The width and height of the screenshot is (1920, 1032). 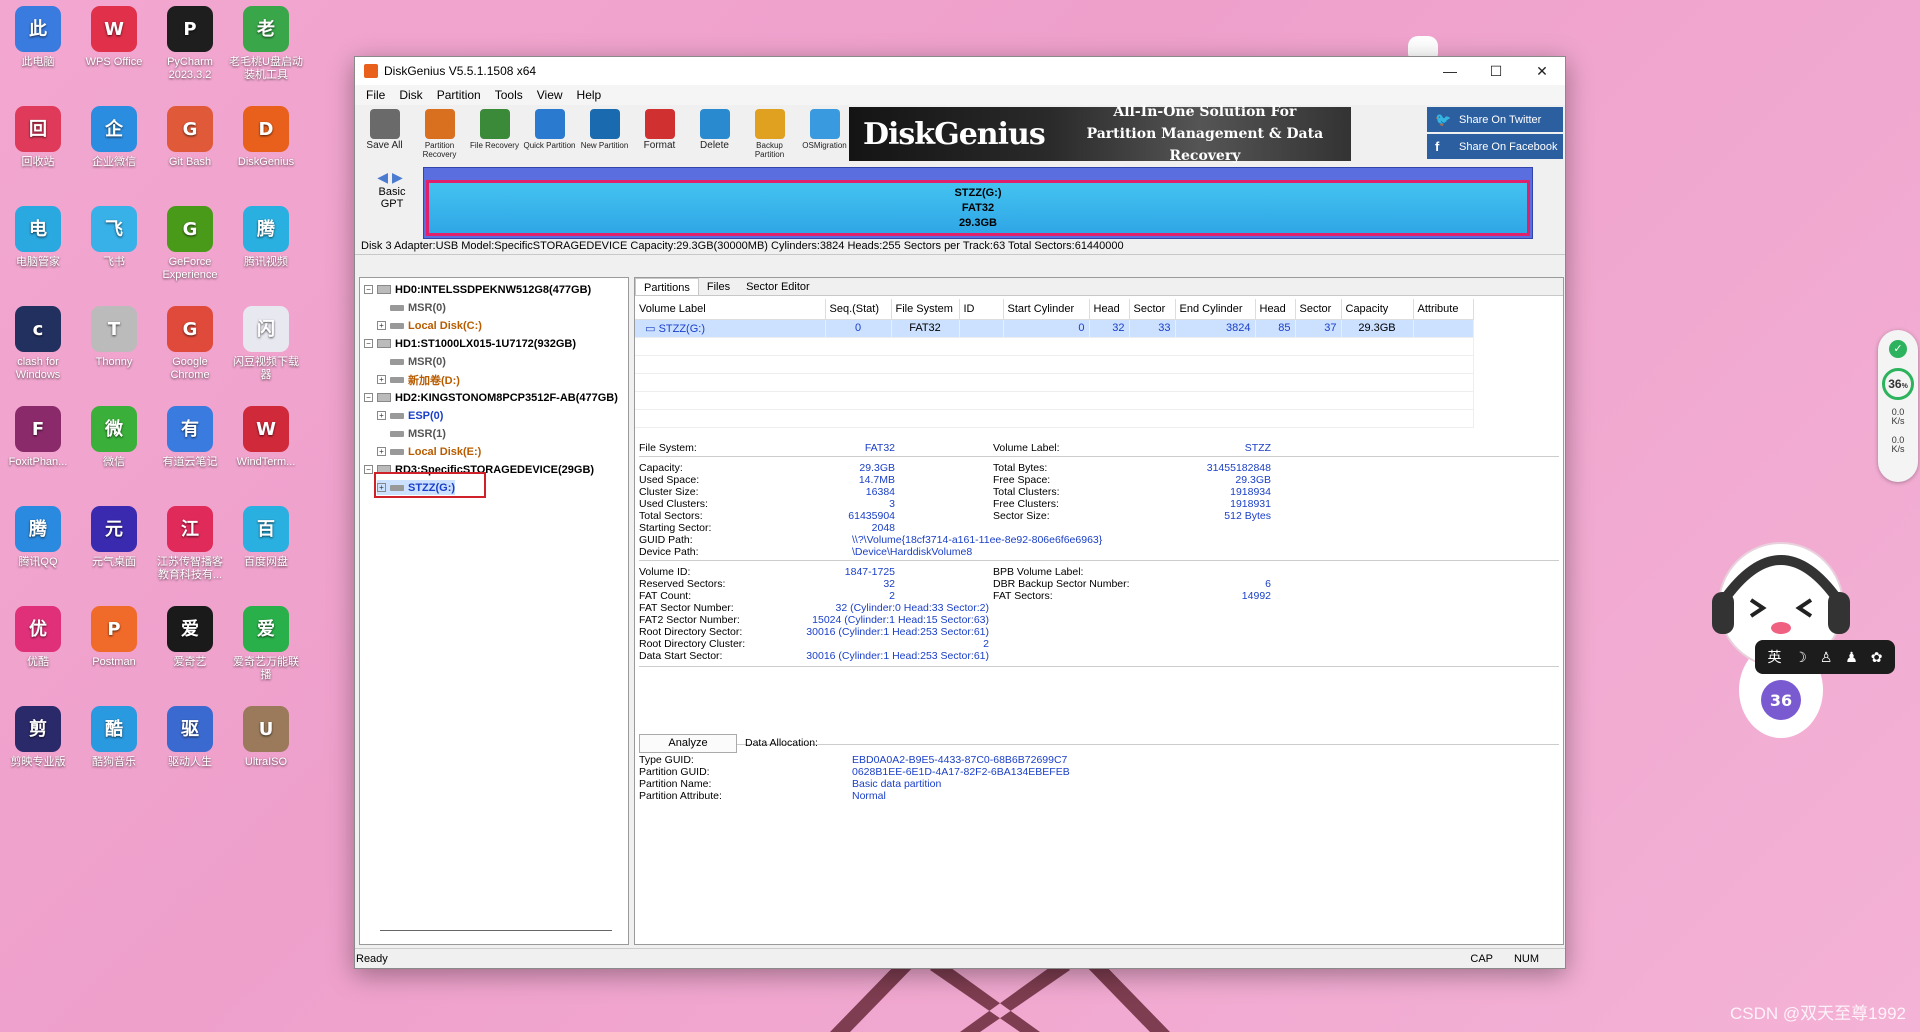 I want to click on close-button: ✕, so click(x=1542, y=71).